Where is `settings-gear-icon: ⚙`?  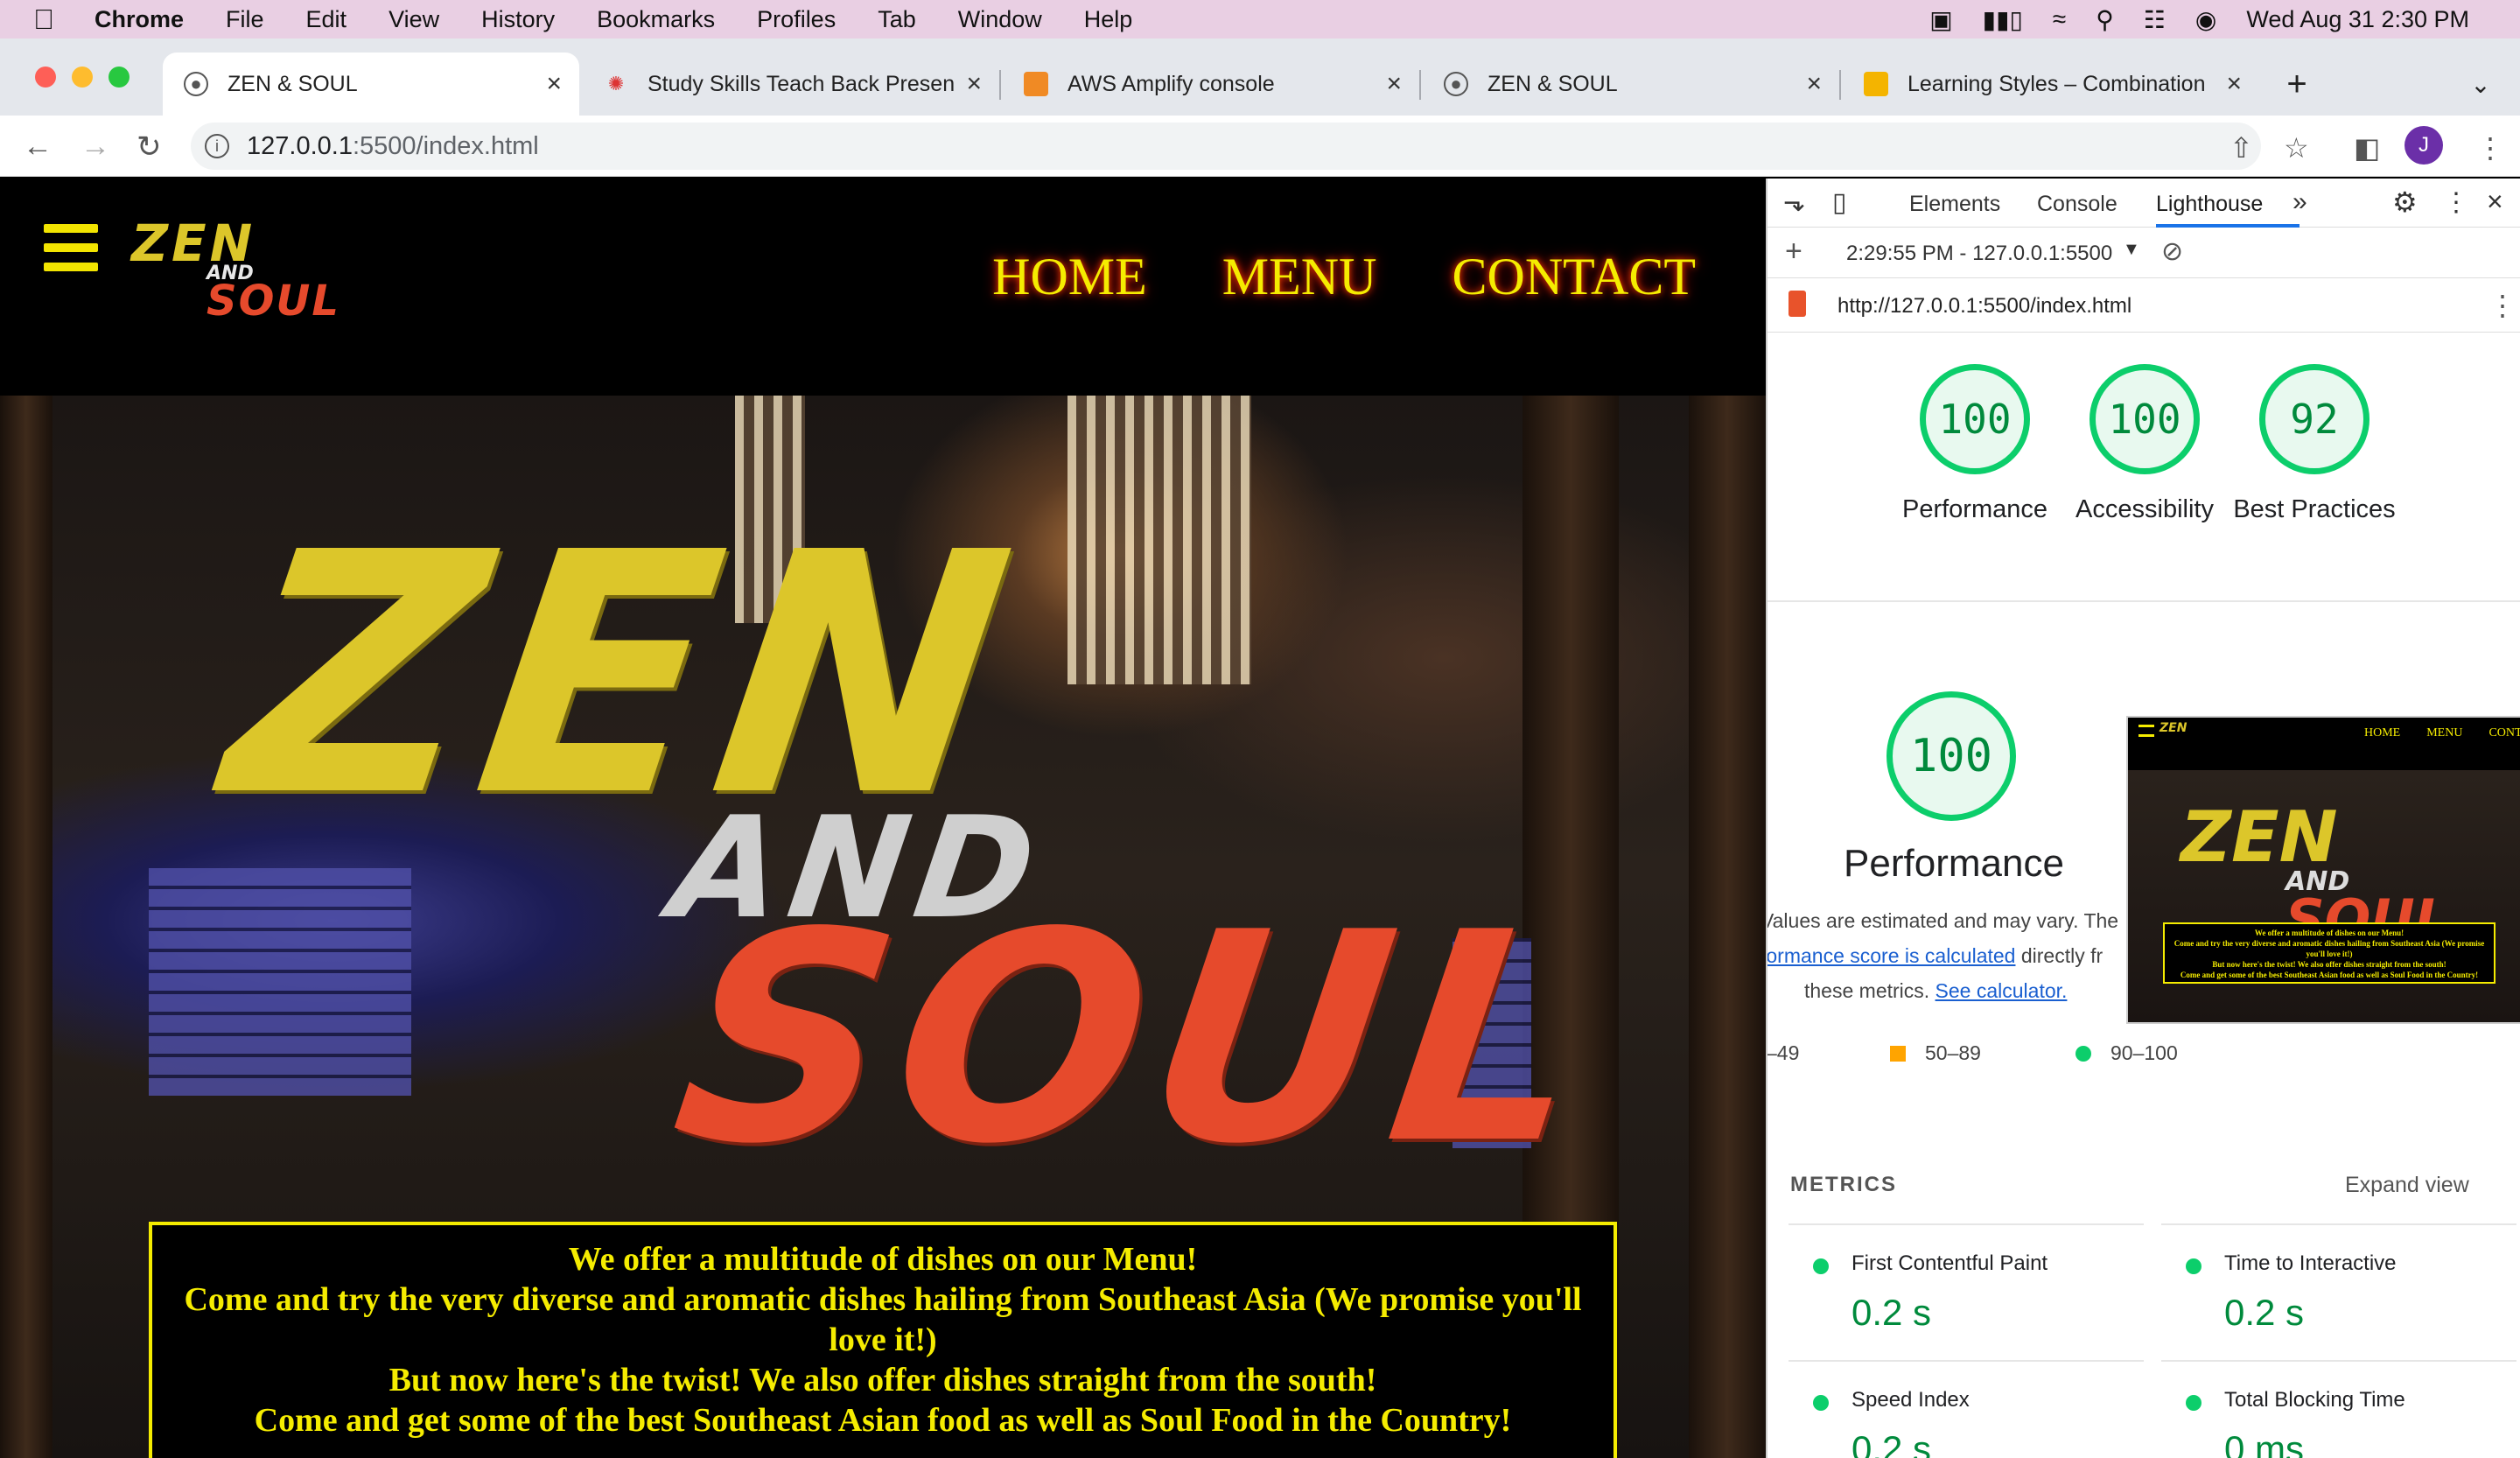 settings-gear-icon: ⚙ is located at coordinates (2405, 202).